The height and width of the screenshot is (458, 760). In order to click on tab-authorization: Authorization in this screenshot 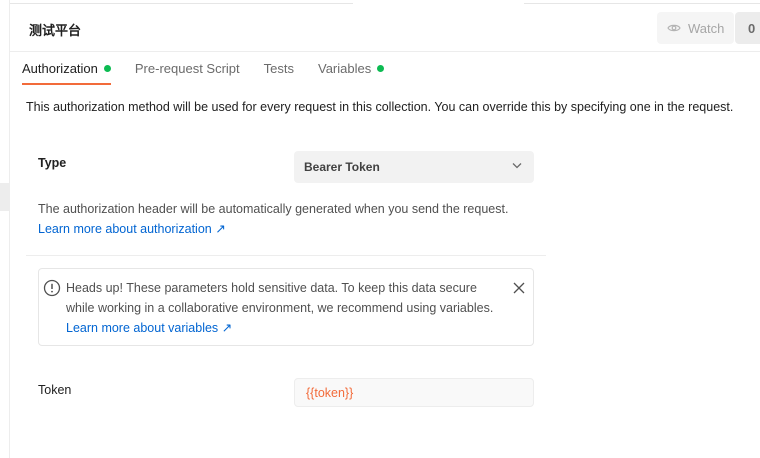, I will do `click(66, 68)`.